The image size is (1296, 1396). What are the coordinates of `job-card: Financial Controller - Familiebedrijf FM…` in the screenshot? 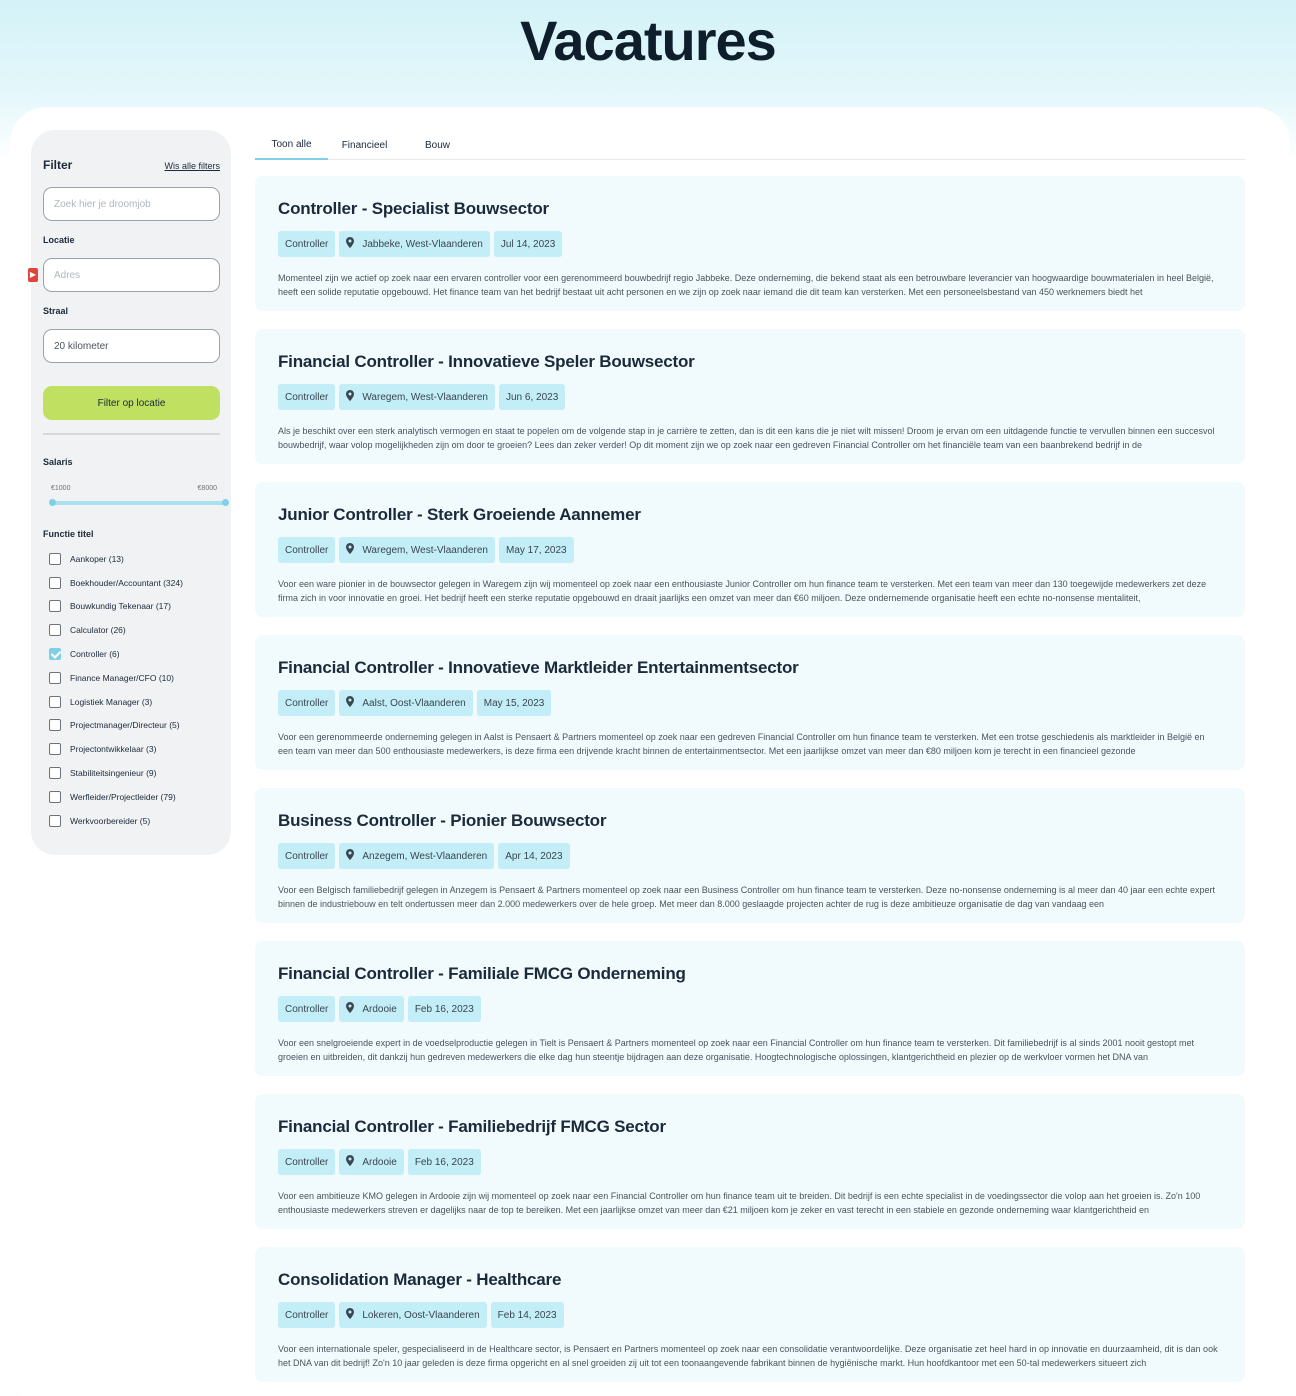 It's located at (750, 1161).